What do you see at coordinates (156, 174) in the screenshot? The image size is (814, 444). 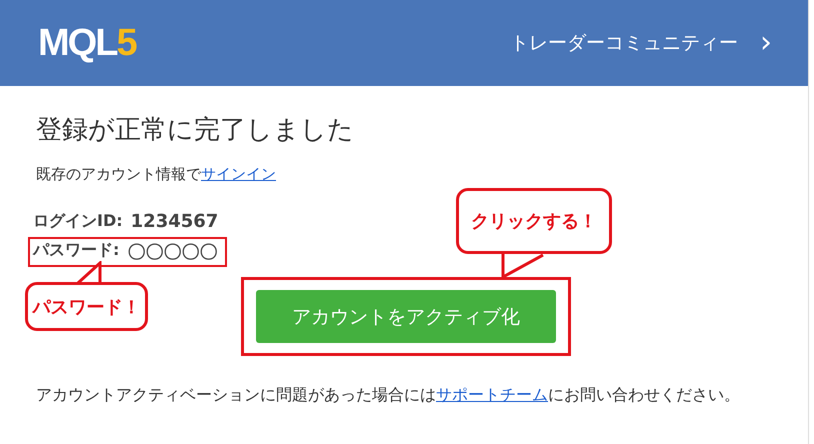 I see `signin-text: 既存のアカウント情報でサインイン` at bounding box center [156, 174].